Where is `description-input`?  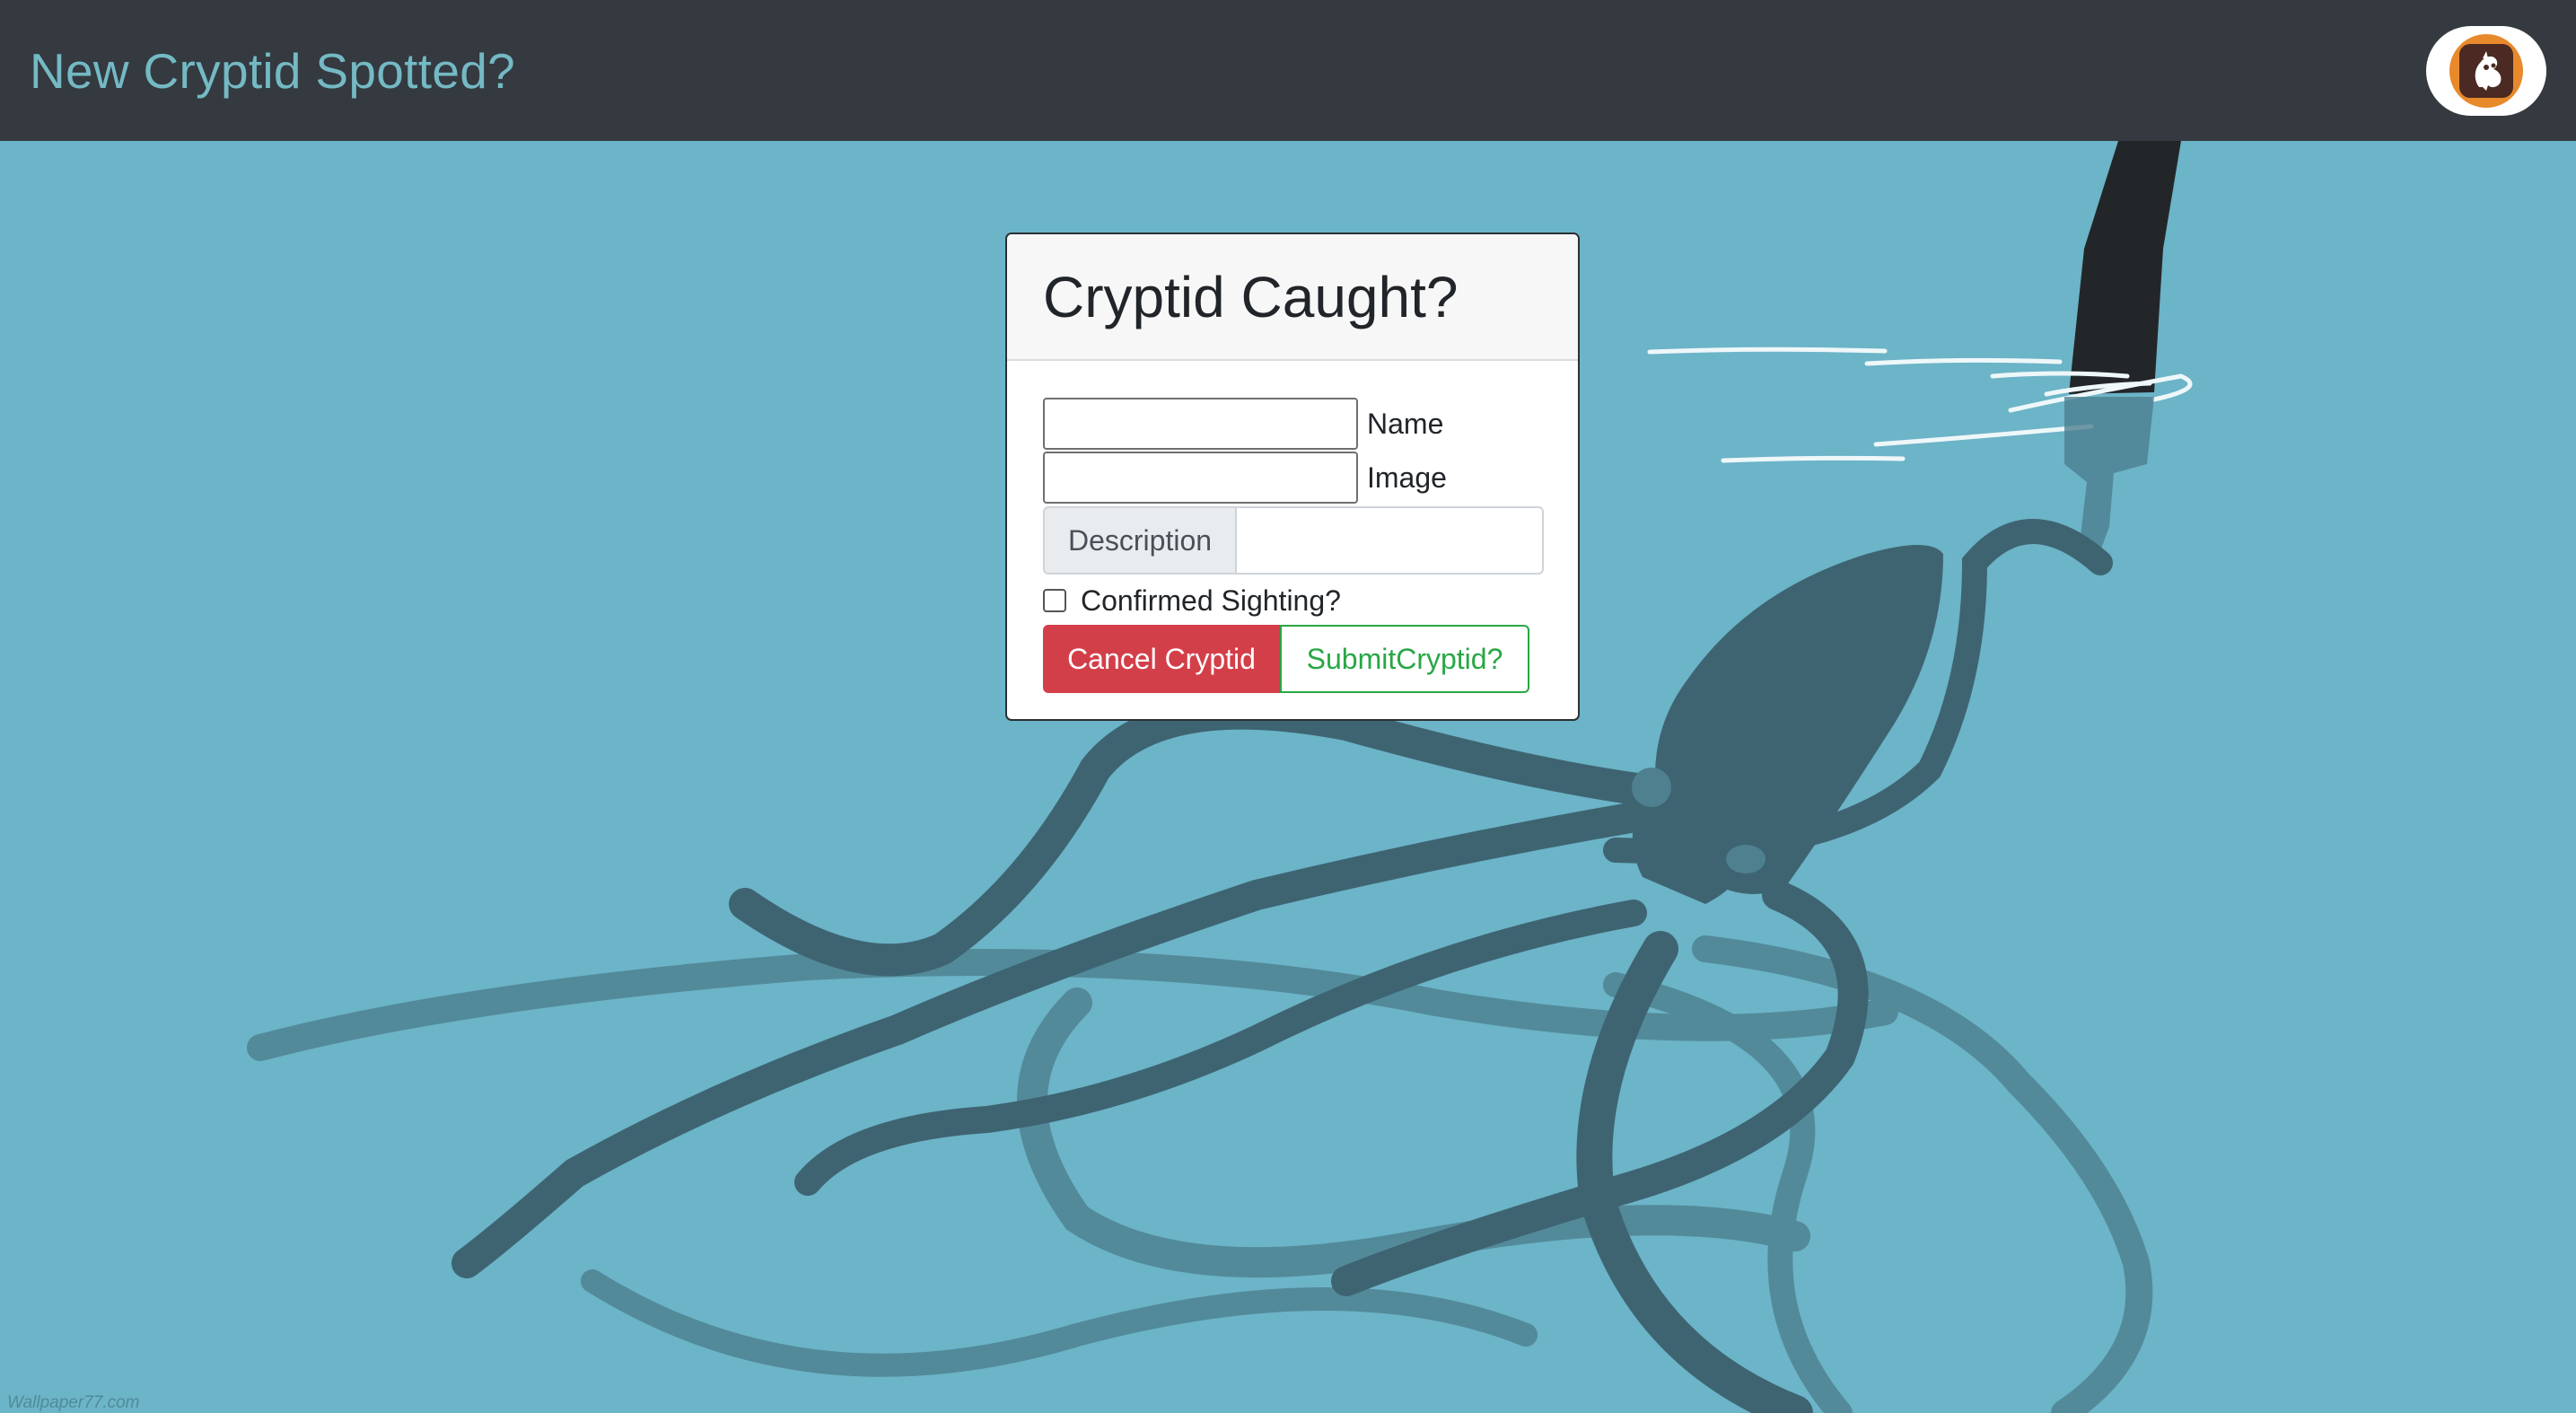
description-input is located at coordinates (1390, 540).